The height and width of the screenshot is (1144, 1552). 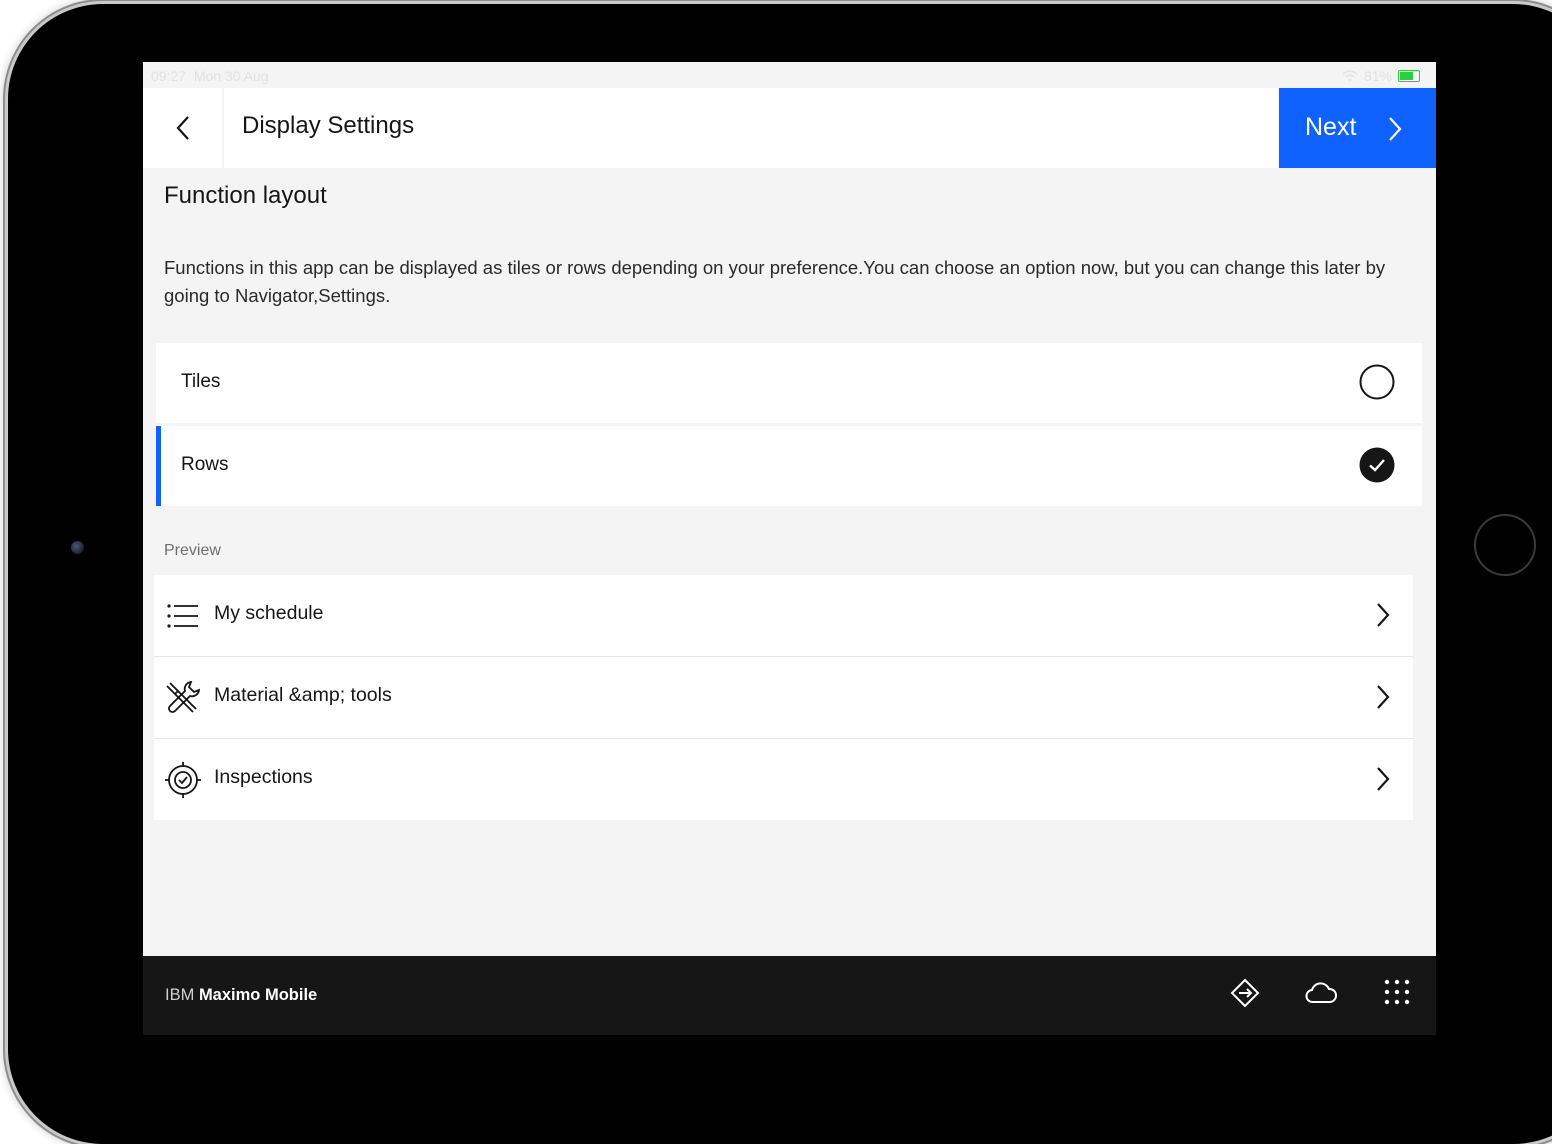 What do you see at coordinates (1397, 992) in the screenshot?
I see `app-grid-icon` at bounding box center [1397, 992].